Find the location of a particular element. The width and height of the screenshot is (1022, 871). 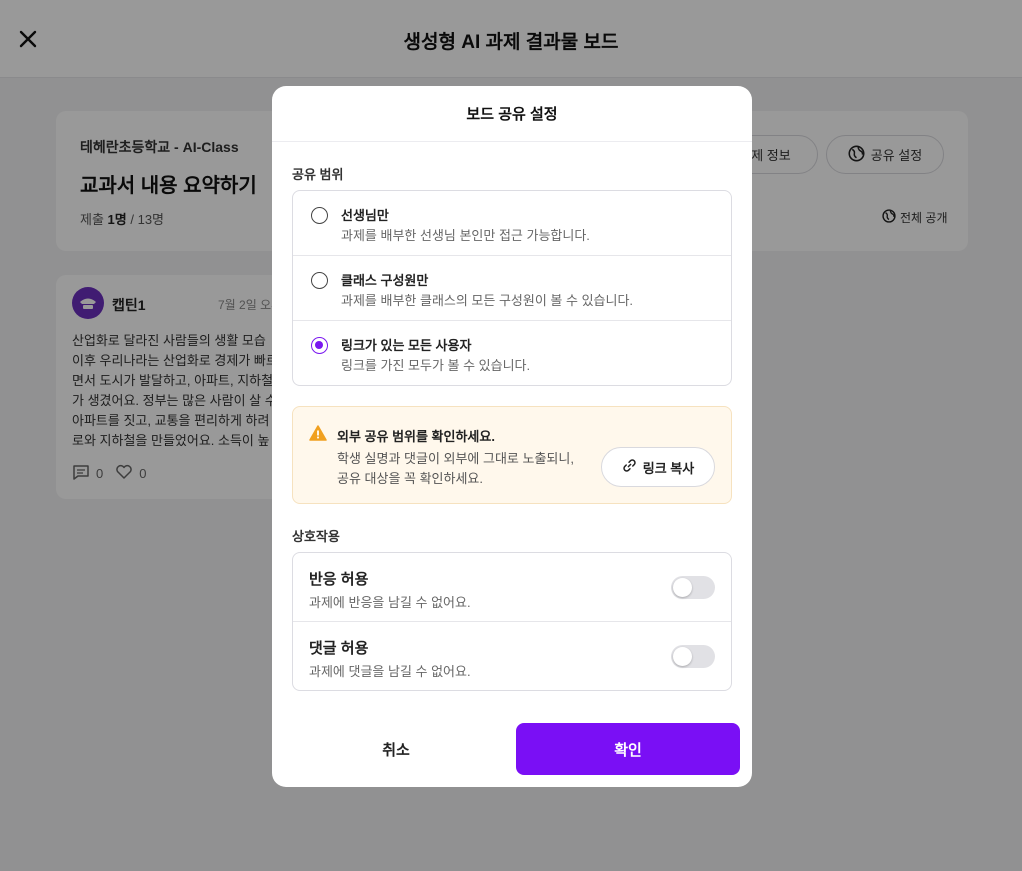

scope-option-class-members: 클래스 구성원만 과제를 배부한 클래스의 모든 구성원이 볼 수 있습니다. is located at coordinates (512, 288).